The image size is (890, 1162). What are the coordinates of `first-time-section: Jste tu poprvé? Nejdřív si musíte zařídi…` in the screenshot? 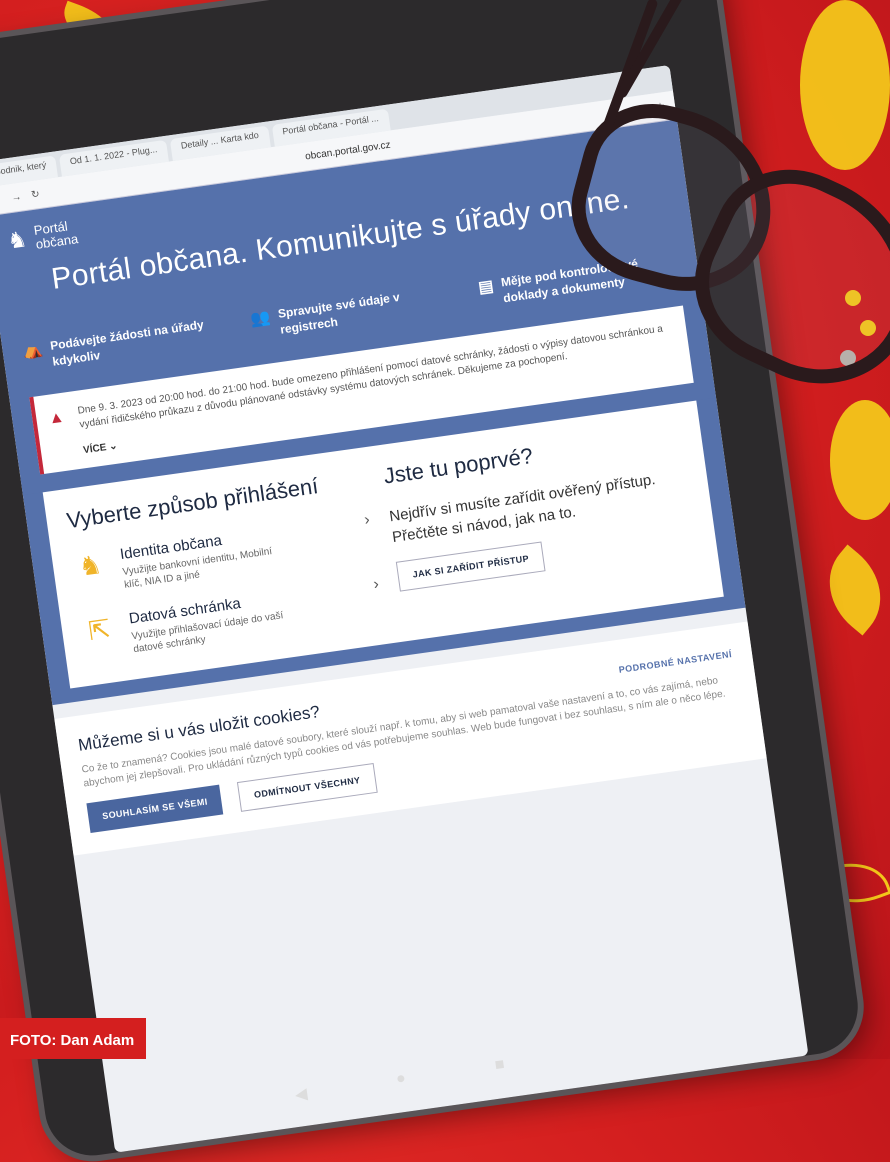 It's located at (541, 520).